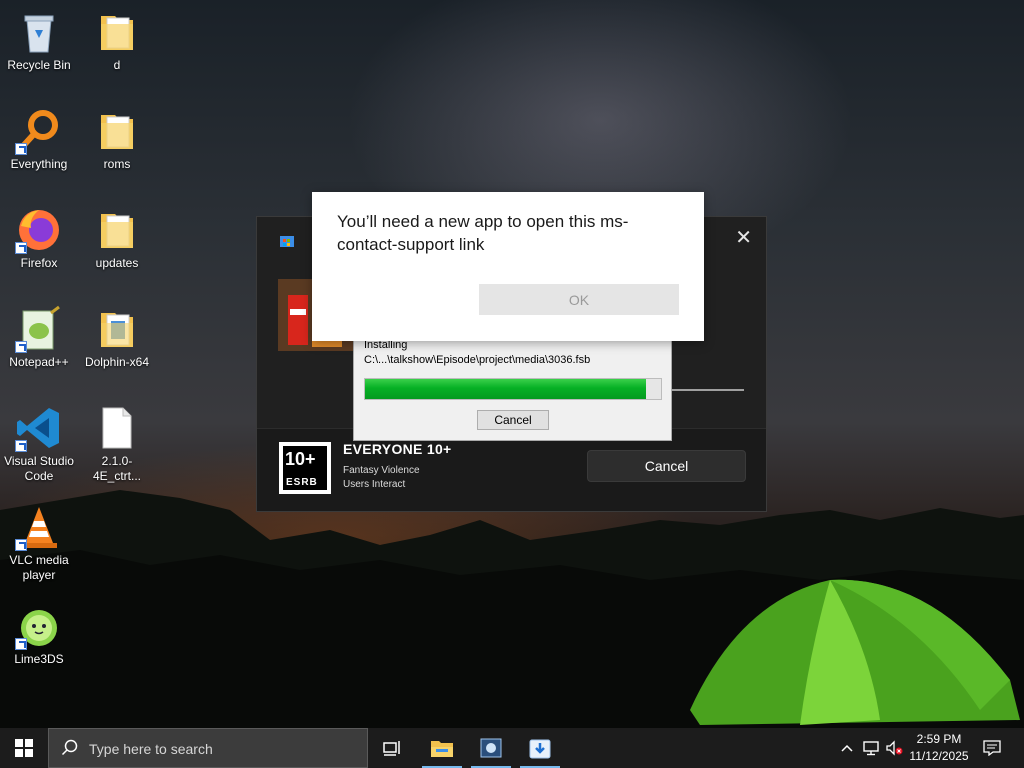  What do you see at coordinates (743, 237) in the screenshot?
I see `close-icon: ✕` at bounding box center [743, 237].